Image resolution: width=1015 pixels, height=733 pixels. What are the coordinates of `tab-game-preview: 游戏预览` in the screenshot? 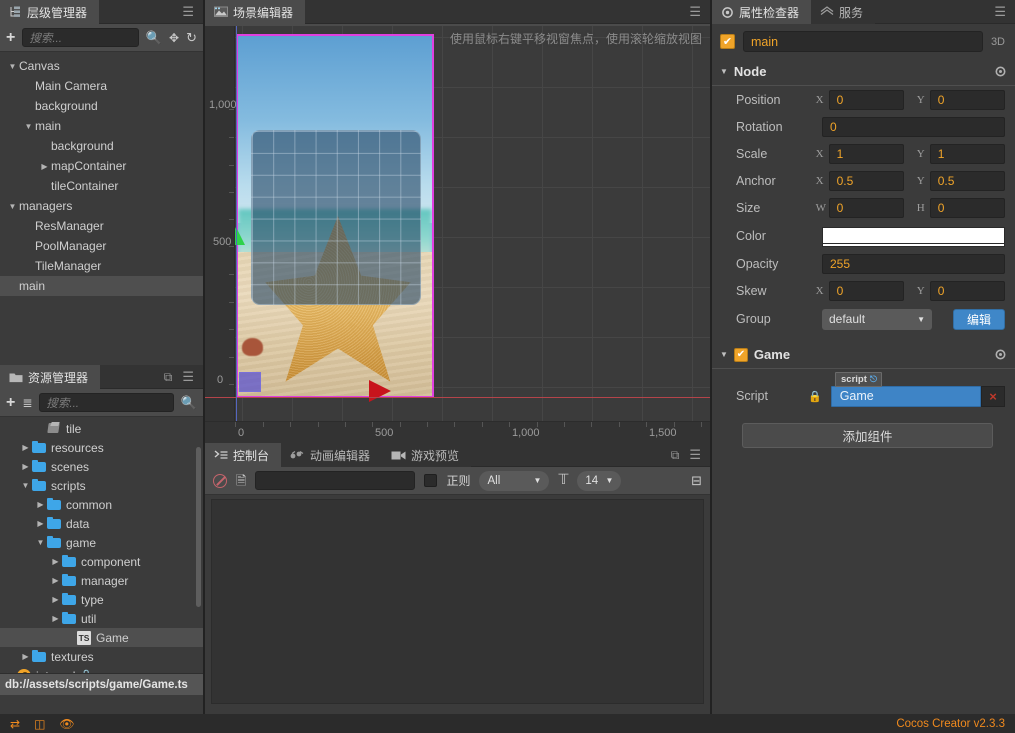 It's located at (427, 455).